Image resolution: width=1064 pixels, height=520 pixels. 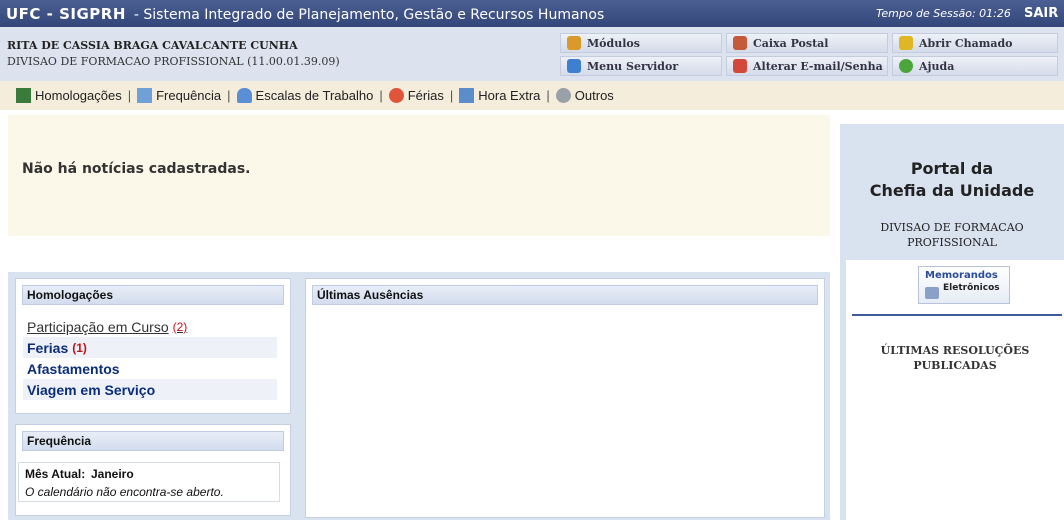 What do you see at coordinates (937, 66) in the screenshot?
I see `ajuda-label: Ajuda` at bounding box center [937, 66].